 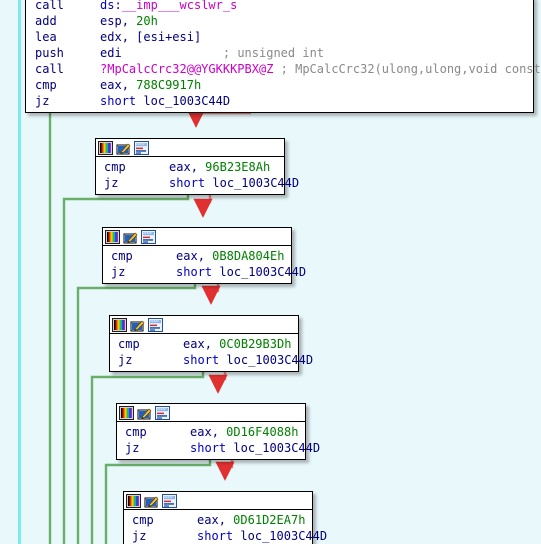 What do you see at coordinates (96, 21) in the screenshot?
I see `instruction-line: add esp, 20h` at bounding box center [96, 21].